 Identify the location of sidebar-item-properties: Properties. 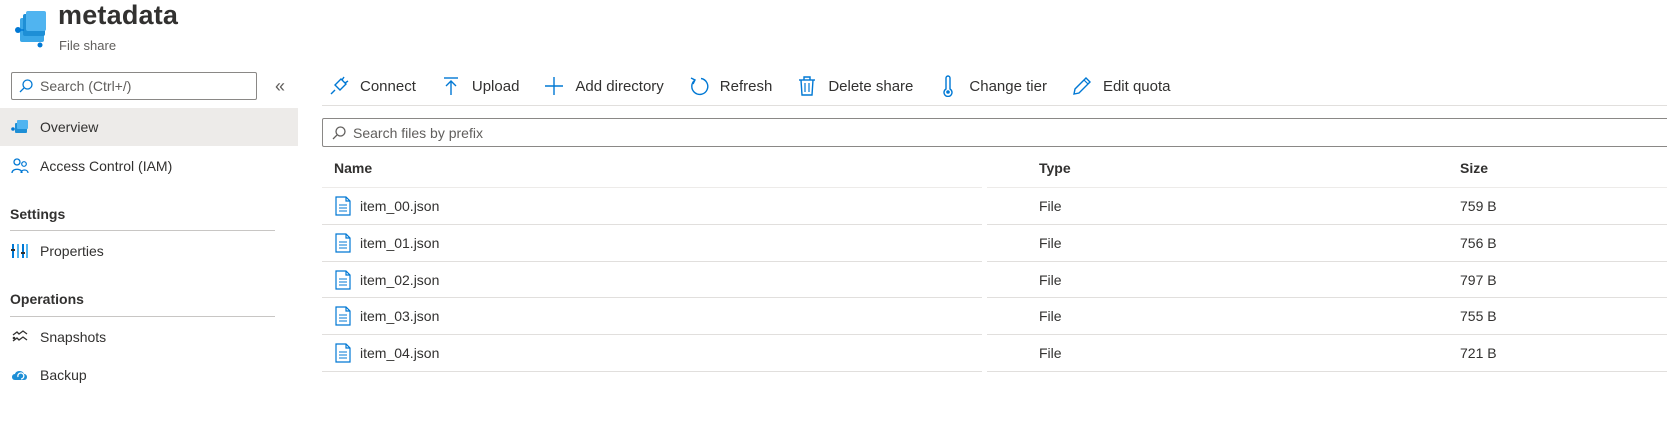
(149, 251).